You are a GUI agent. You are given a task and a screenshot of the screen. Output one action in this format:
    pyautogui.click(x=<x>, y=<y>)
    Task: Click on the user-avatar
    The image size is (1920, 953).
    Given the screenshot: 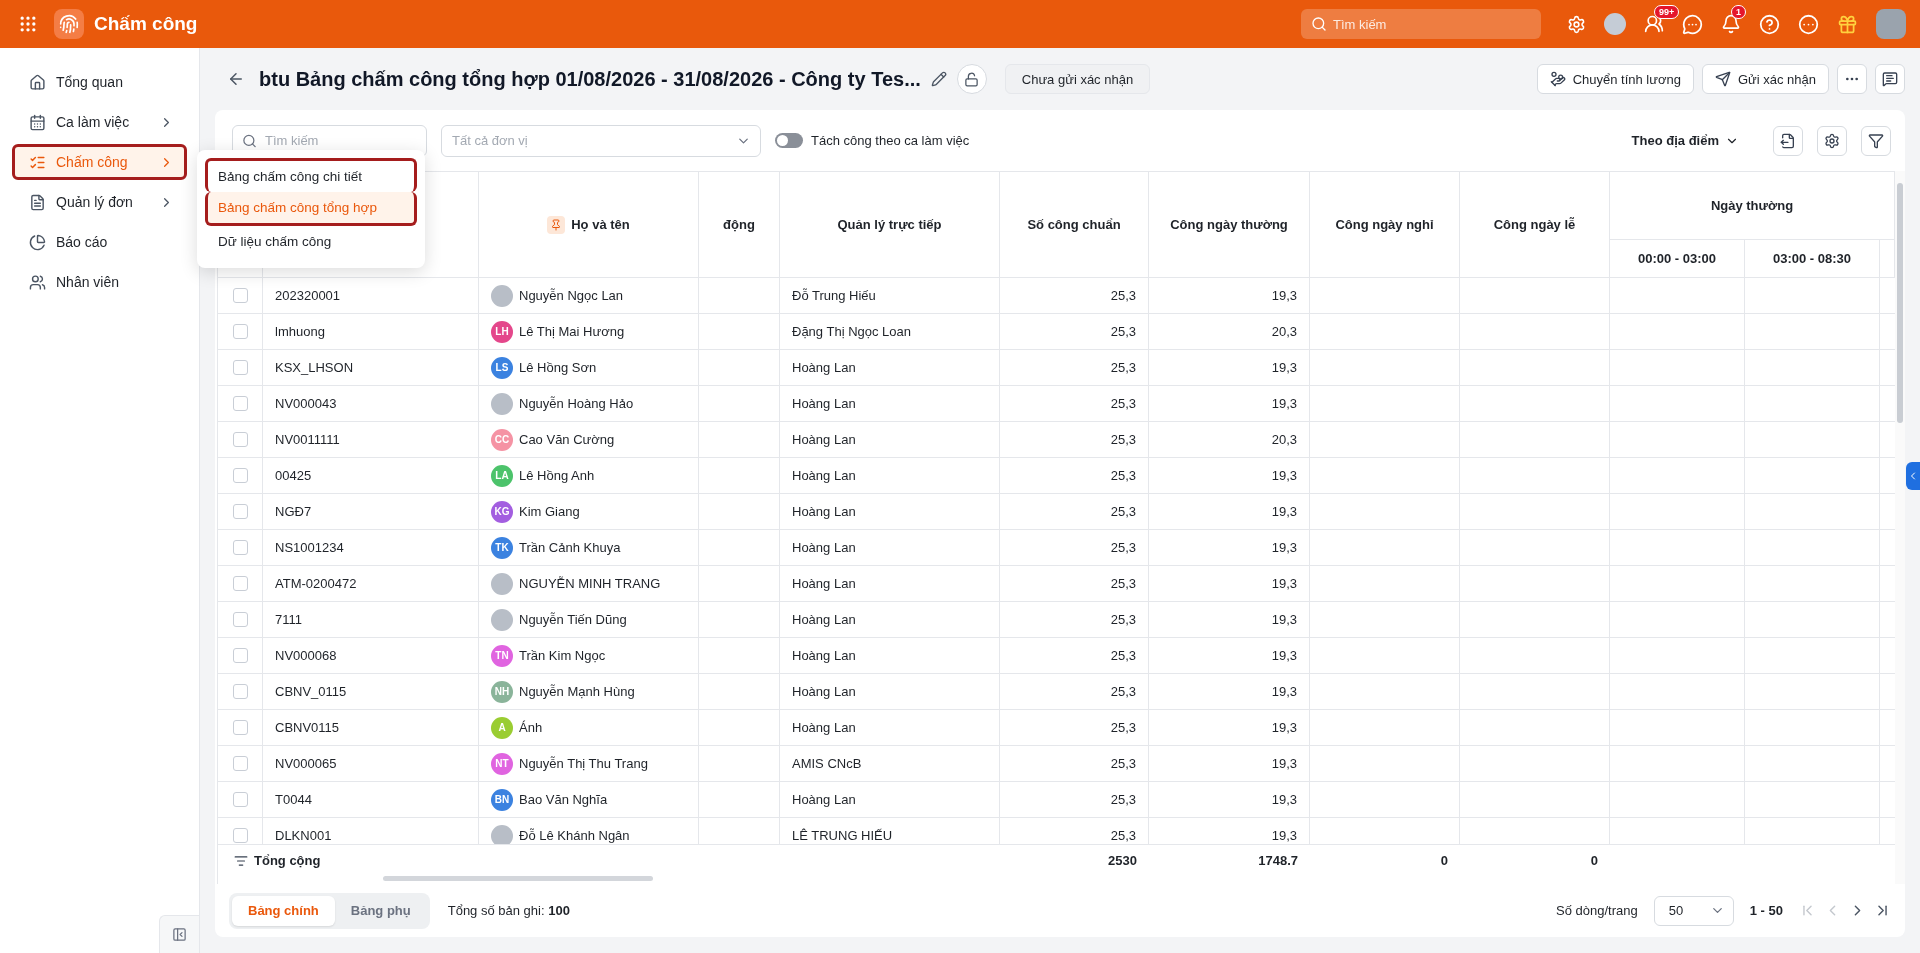 What is the action you would take?
    pyautogui.click(x=1615, y=24)
    